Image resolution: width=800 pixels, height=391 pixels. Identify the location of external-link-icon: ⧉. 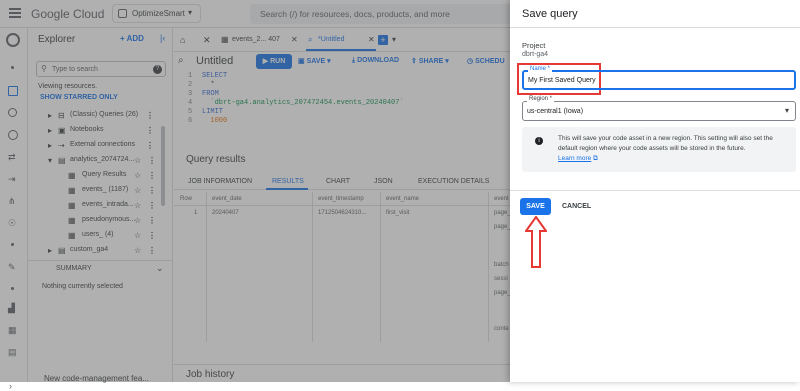
(595, 158).